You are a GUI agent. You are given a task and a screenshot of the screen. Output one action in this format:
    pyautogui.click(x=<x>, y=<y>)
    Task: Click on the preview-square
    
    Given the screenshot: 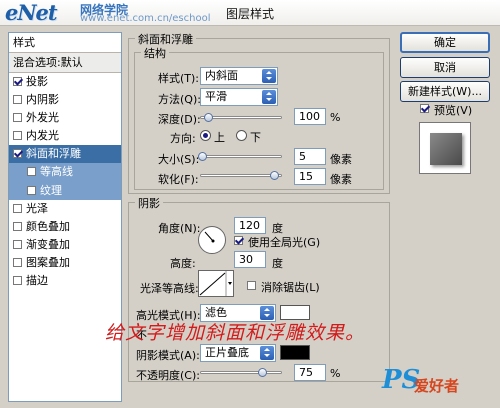 What is the action you would take?
    pyautogui.click(x=446, y=149)
    